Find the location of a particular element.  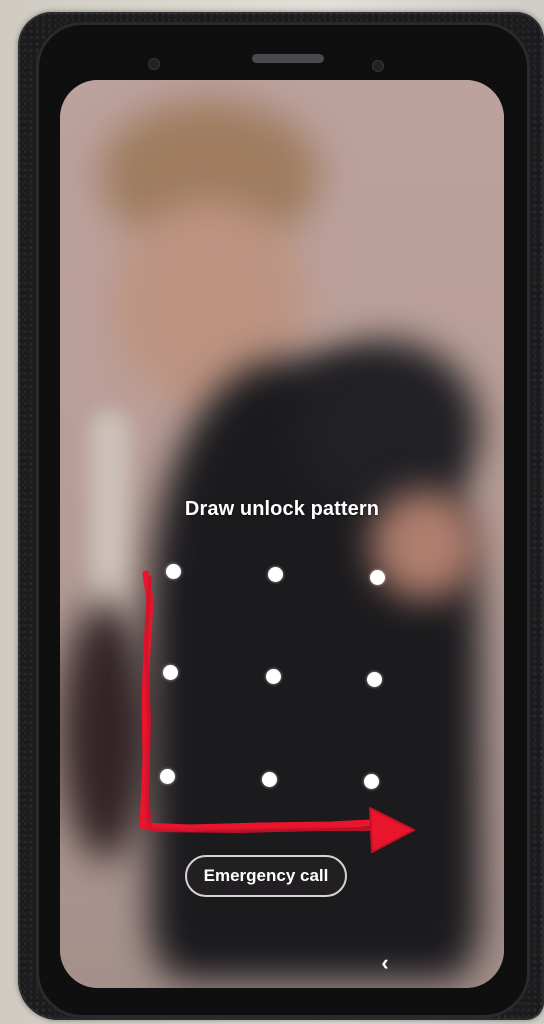

proximity-sensor is located at coordinates (154, 64).